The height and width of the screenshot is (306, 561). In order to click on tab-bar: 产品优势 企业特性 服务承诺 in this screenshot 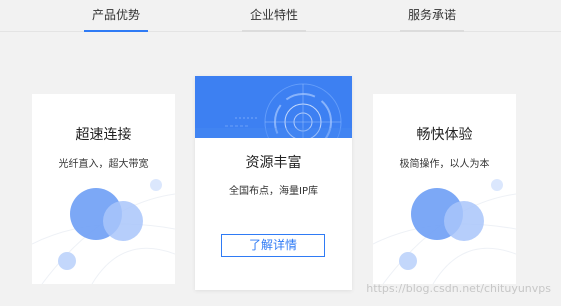, I will do `click(280, 16)`.